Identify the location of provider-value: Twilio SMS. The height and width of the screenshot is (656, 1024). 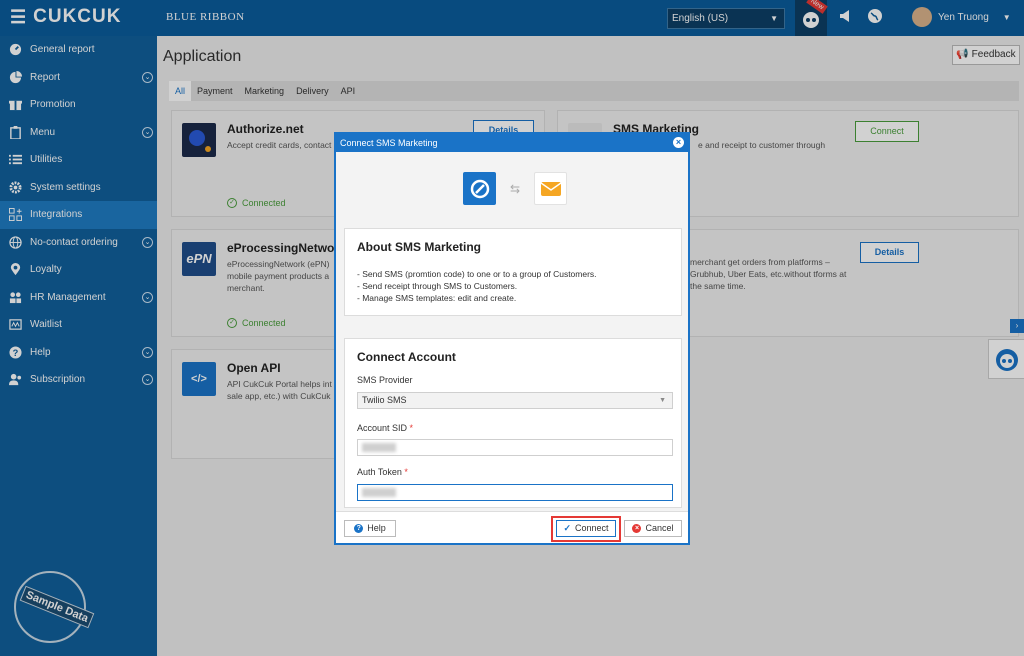
(384, 400).